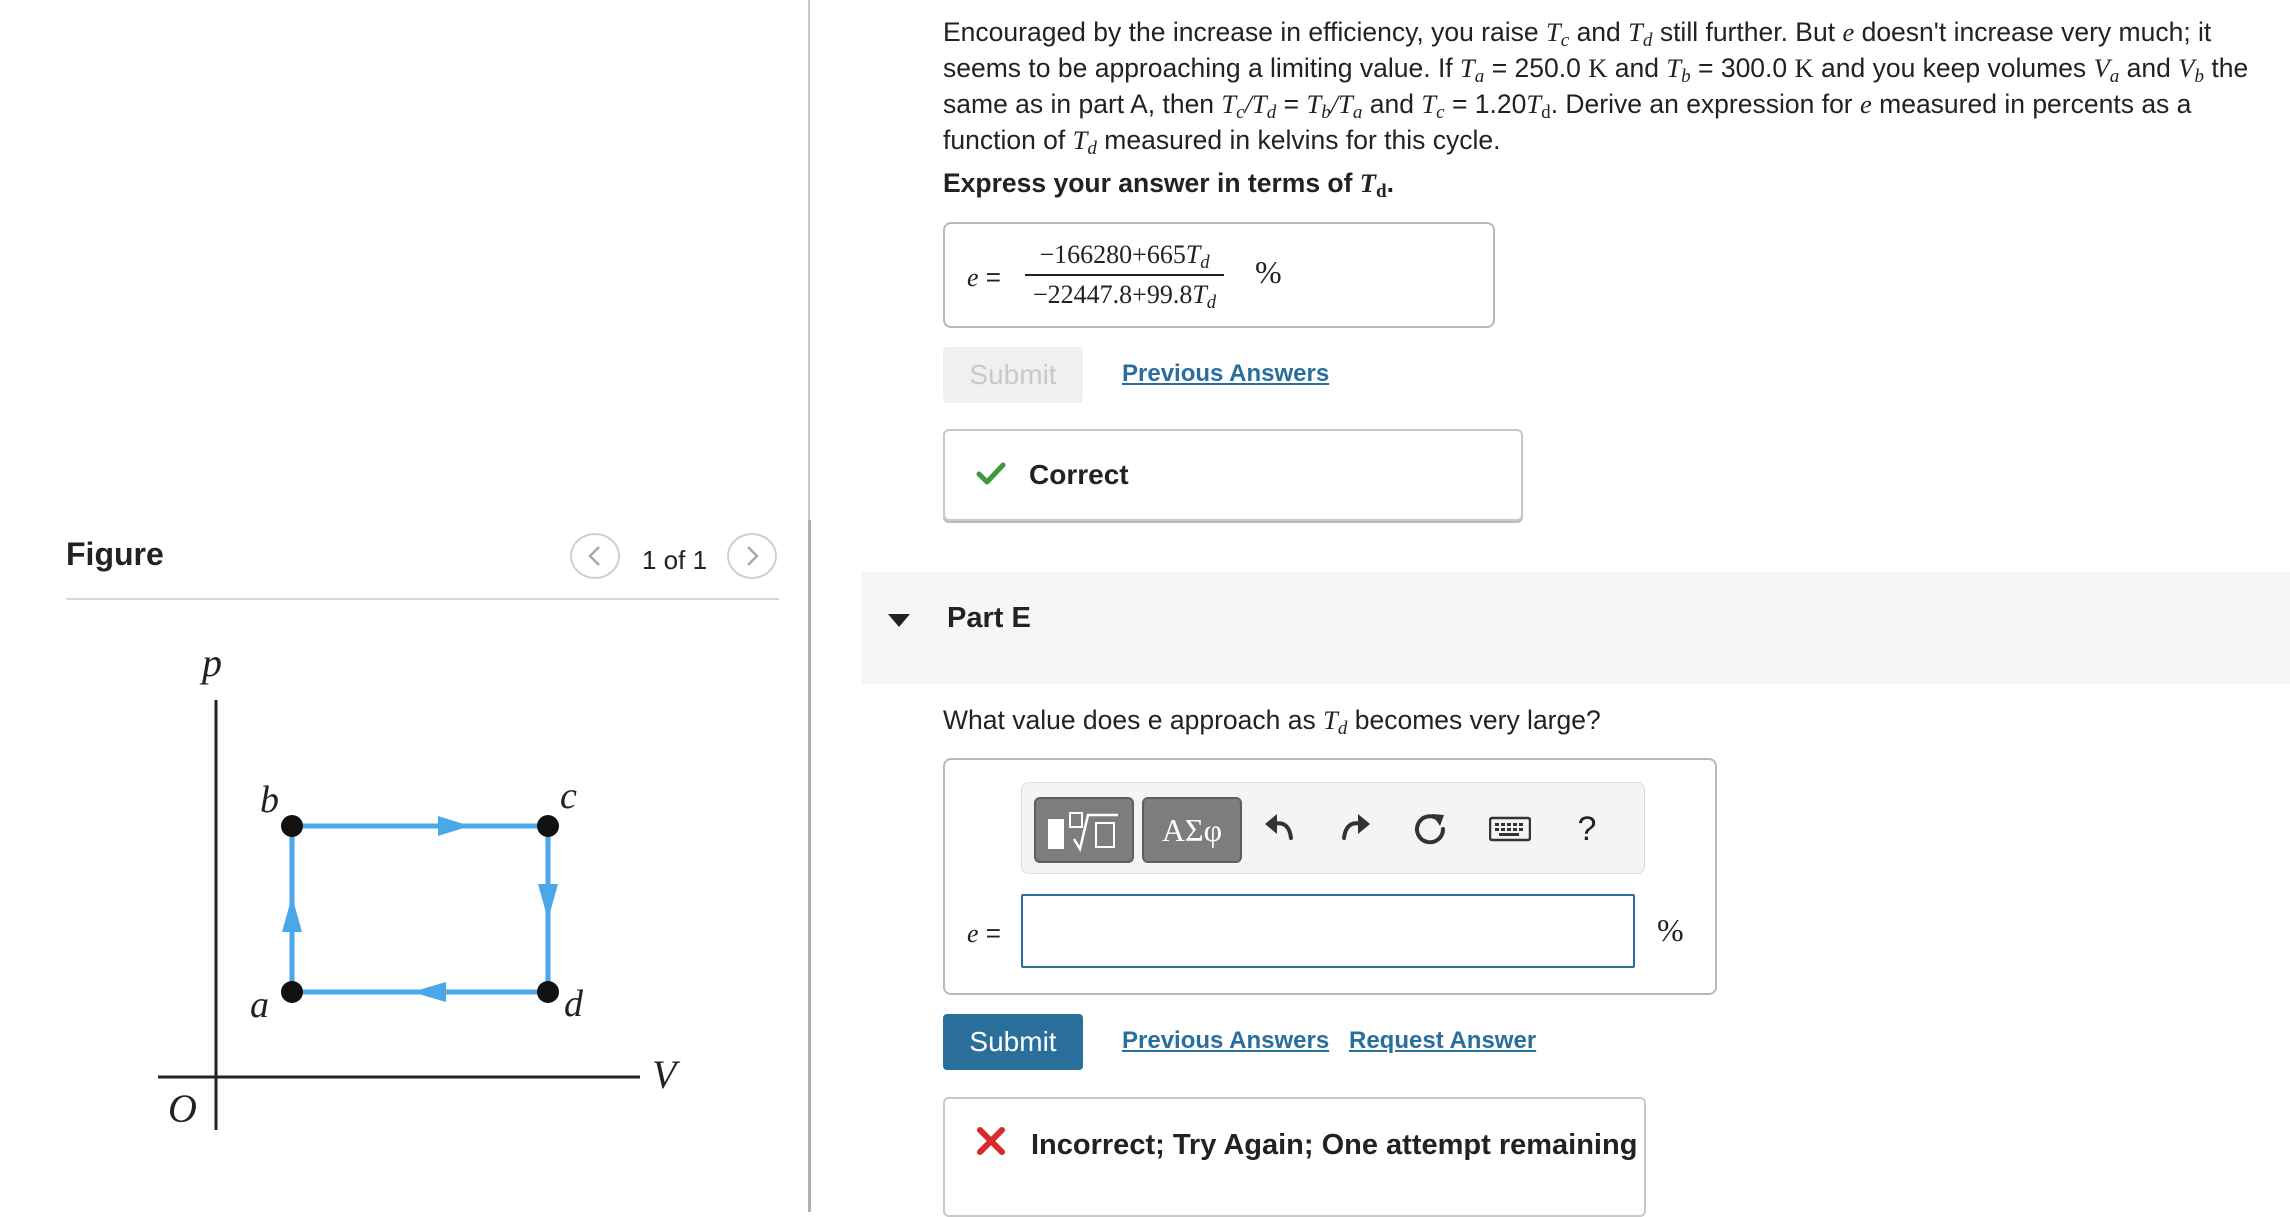  I want to click on arrow-d-to-a, so click(429, 992).